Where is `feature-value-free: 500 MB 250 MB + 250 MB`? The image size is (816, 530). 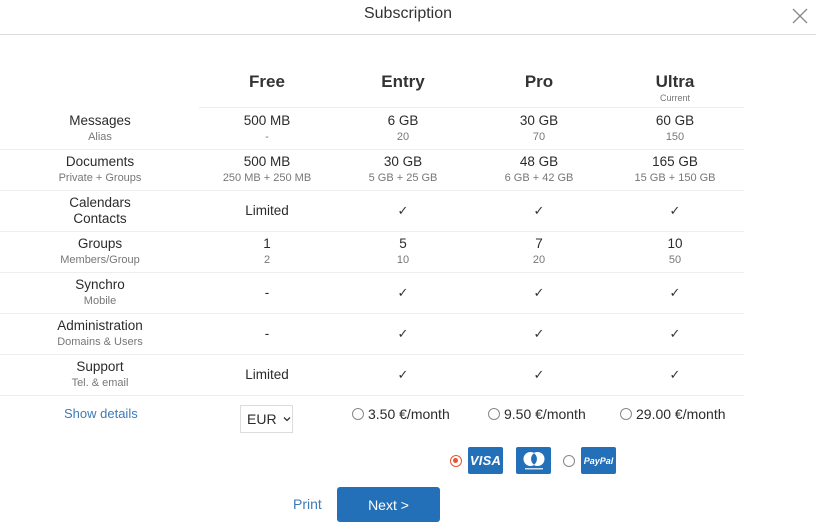
feature-value-free: 500 MB 250 MB + 250 MB is located at coordinates (267, 169).